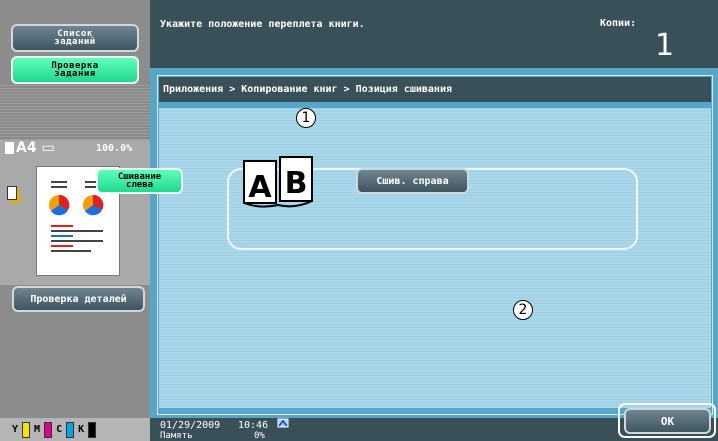 Image resolution: width=718 pixels, height=441 pixels. Describe the element at coordinates (70, 429) in the screenshot. I see `toner-c-bar` at that location.